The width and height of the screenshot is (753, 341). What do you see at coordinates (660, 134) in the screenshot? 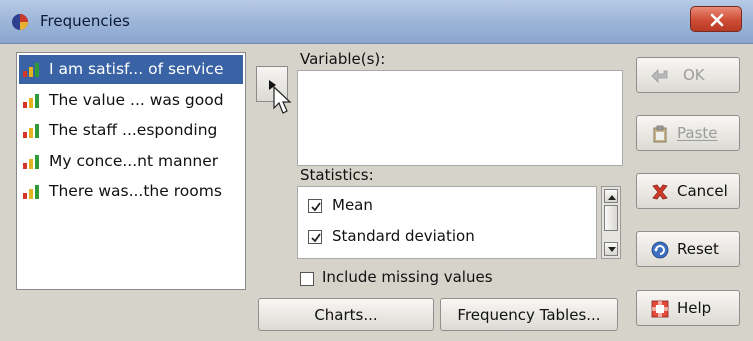
I see `clipboard-icon` at bounding box center [660, 134].